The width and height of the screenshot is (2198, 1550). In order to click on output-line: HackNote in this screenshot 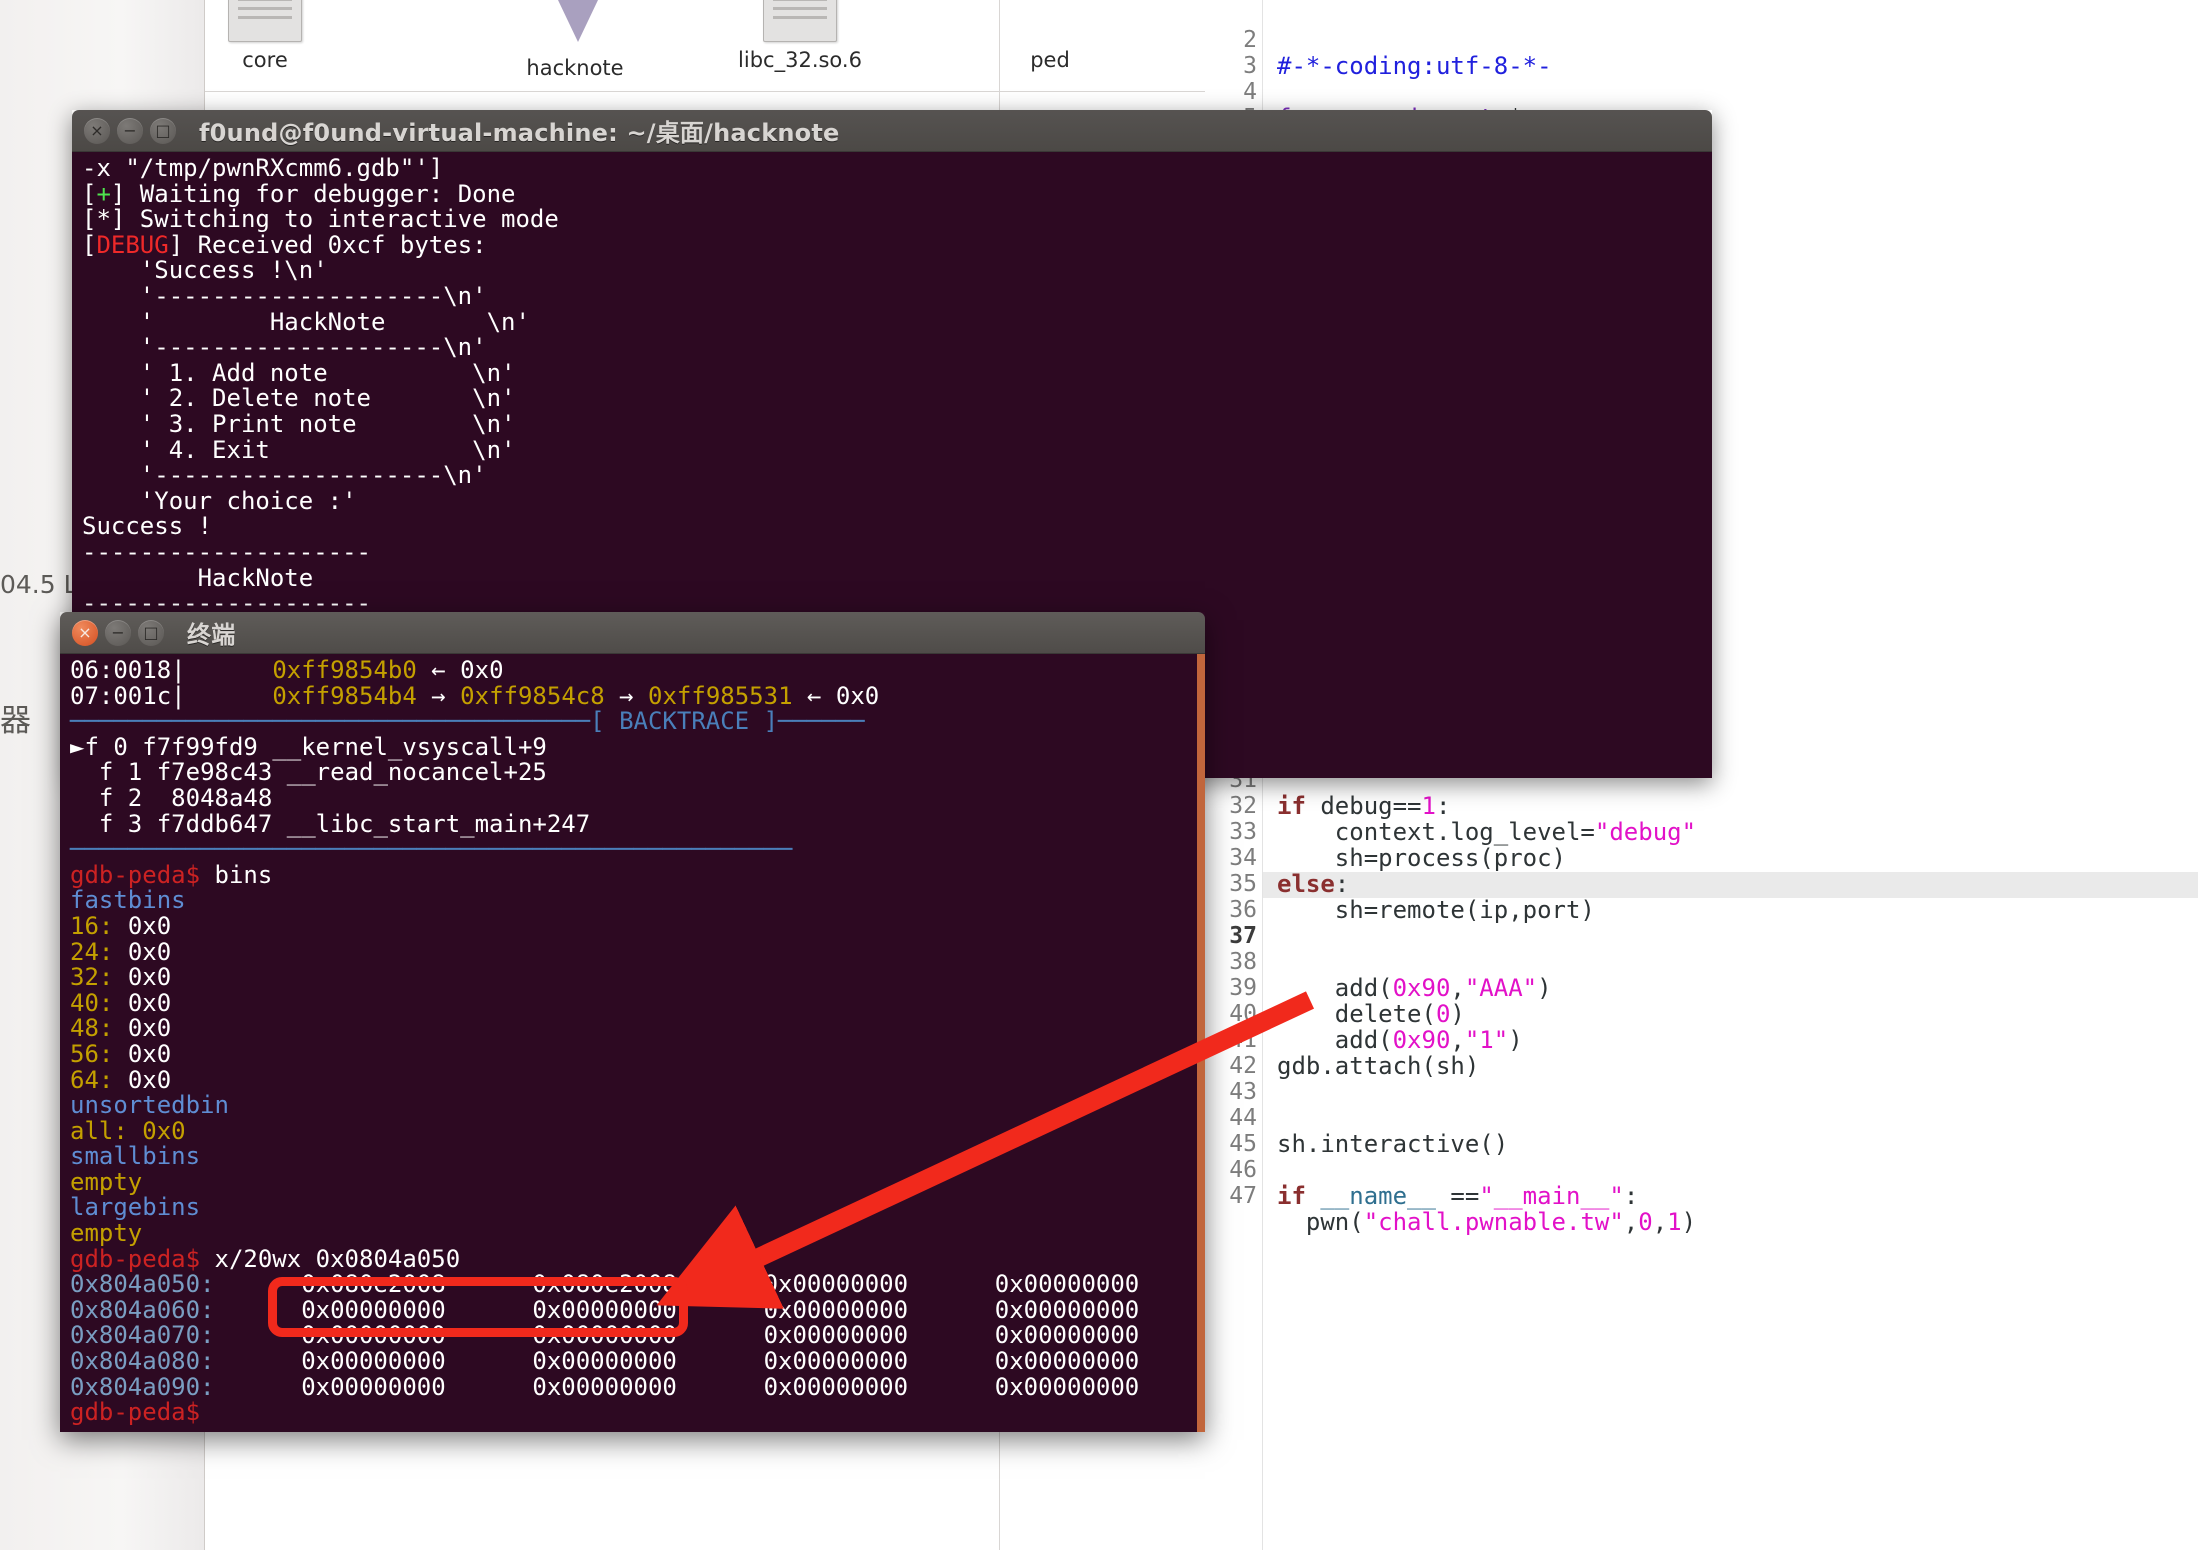, I will do `click(198, 577)`.